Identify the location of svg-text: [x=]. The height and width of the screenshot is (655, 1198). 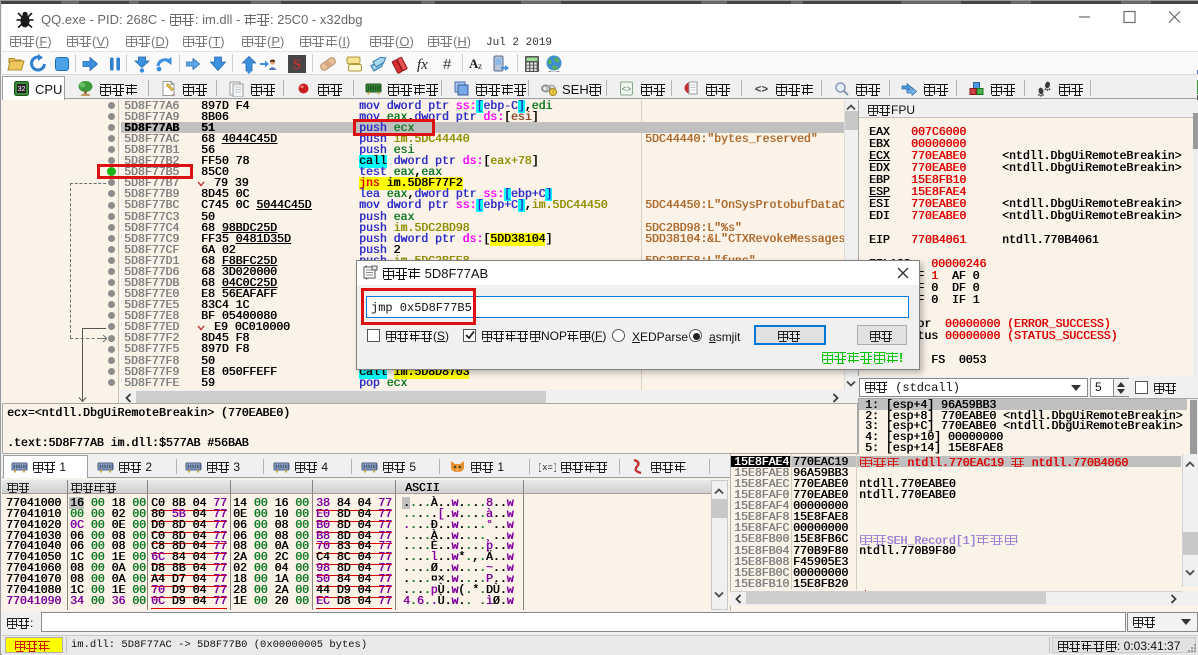
(547, 468).